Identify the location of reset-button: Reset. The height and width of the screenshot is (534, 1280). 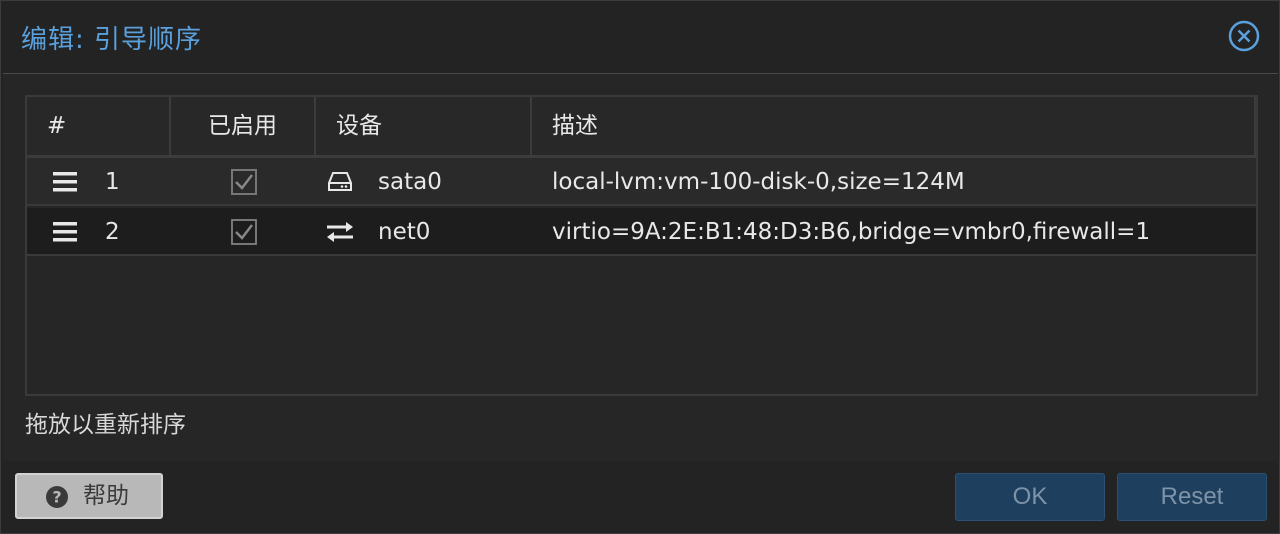
(1192, 497).